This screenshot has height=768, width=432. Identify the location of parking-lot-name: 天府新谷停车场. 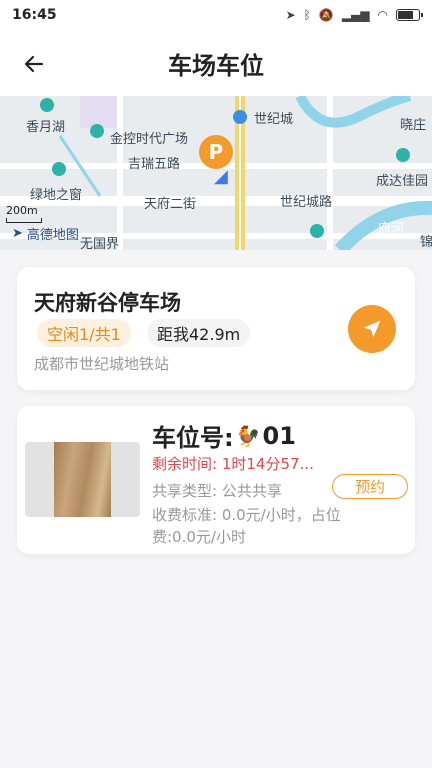
(107, 303).